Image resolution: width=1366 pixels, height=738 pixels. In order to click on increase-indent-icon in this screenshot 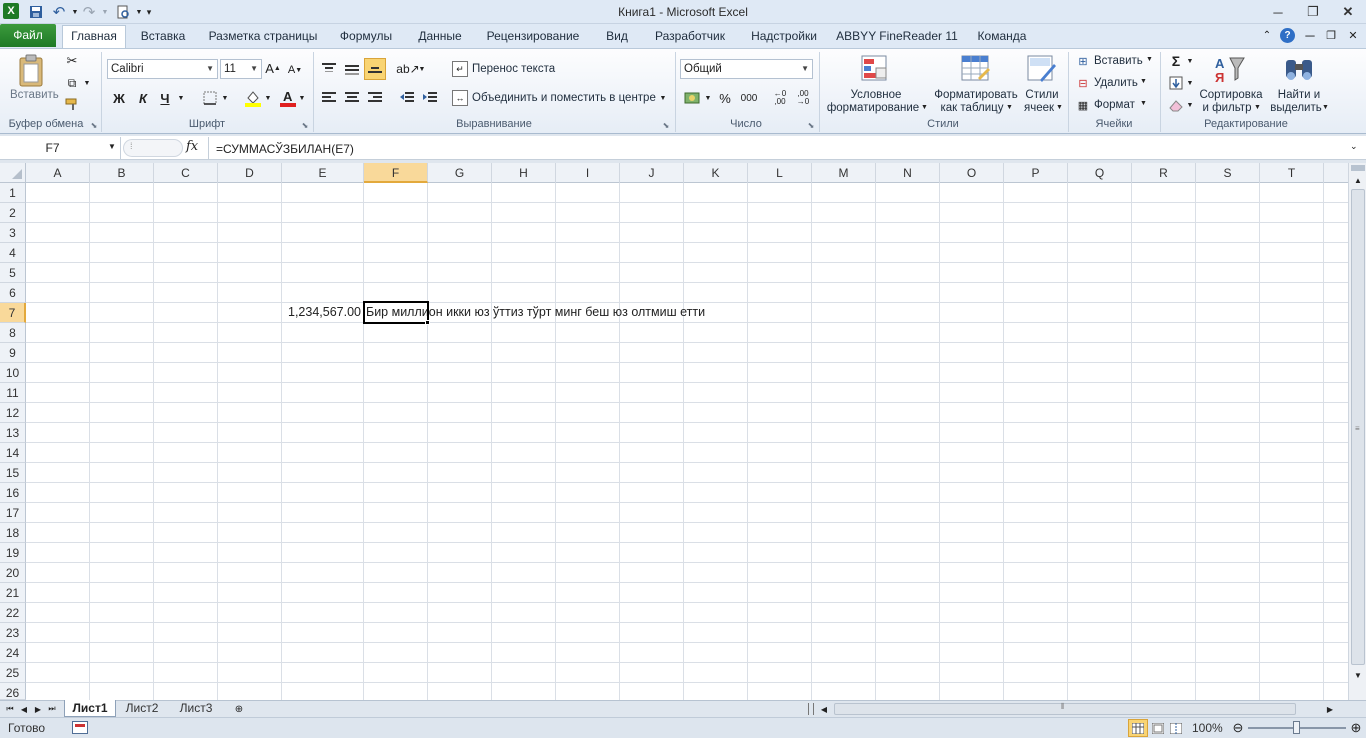, I will do `click(430, 98)`.